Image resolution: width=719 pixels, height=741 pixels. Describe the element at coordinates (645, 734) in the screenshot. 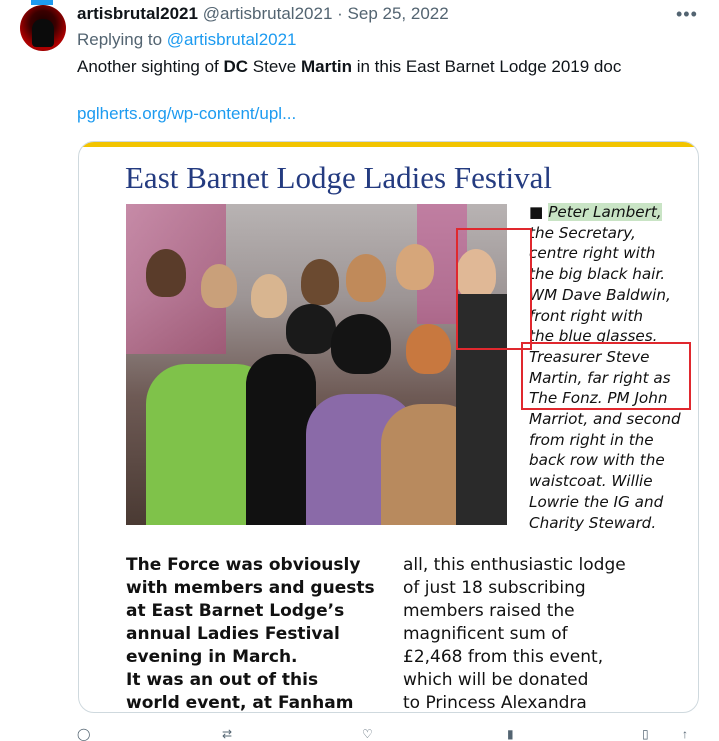

I see `bookmark-icon: ▯` at that location.